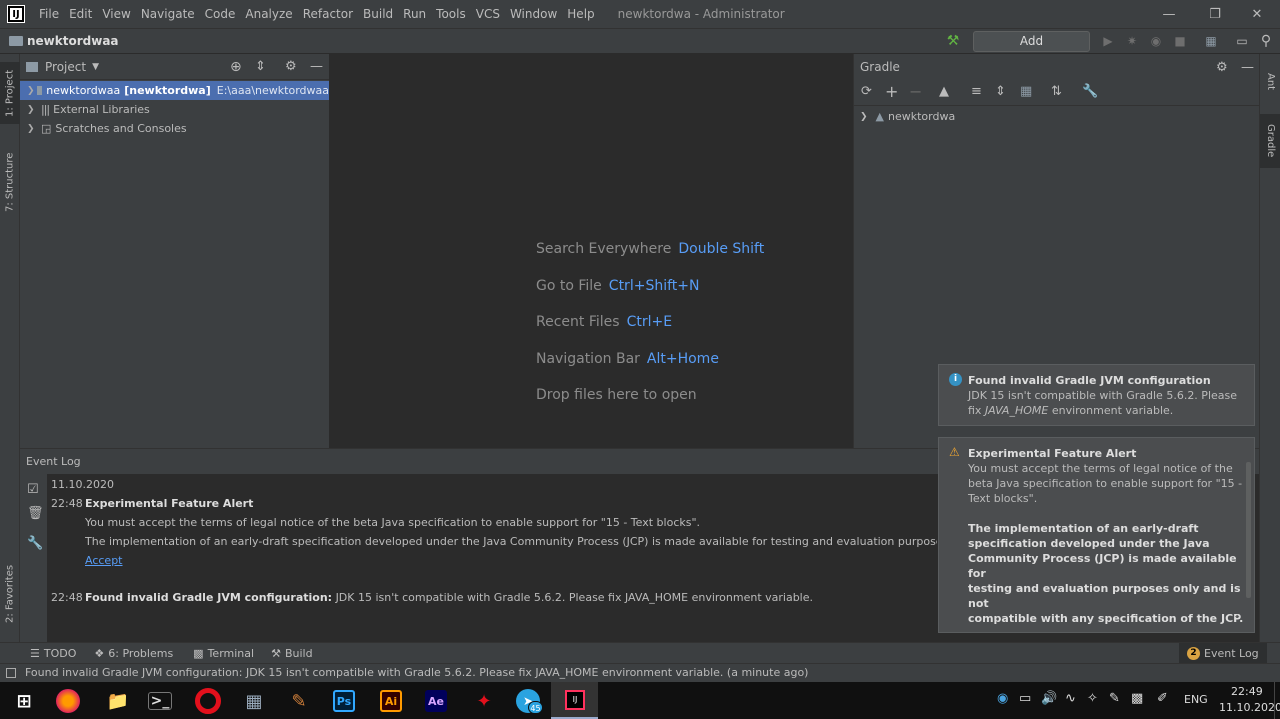  I want to click on search-icon: ⚲, so click(1266, 41).